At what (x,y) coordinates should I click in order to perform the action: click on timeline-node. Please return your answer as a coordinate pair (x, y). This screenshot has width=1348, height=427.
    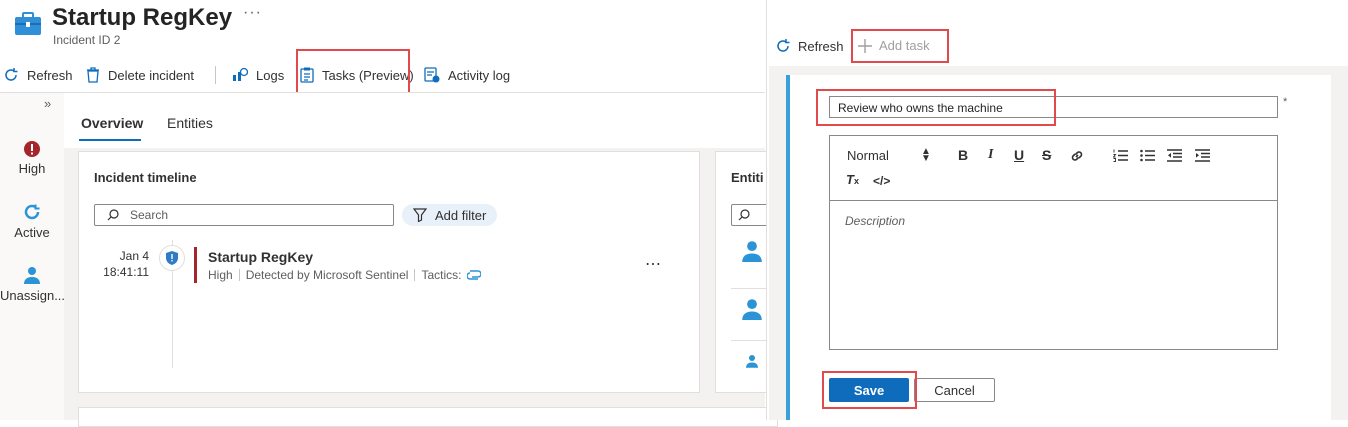
    Looking at the image, I should click on (172, 258).